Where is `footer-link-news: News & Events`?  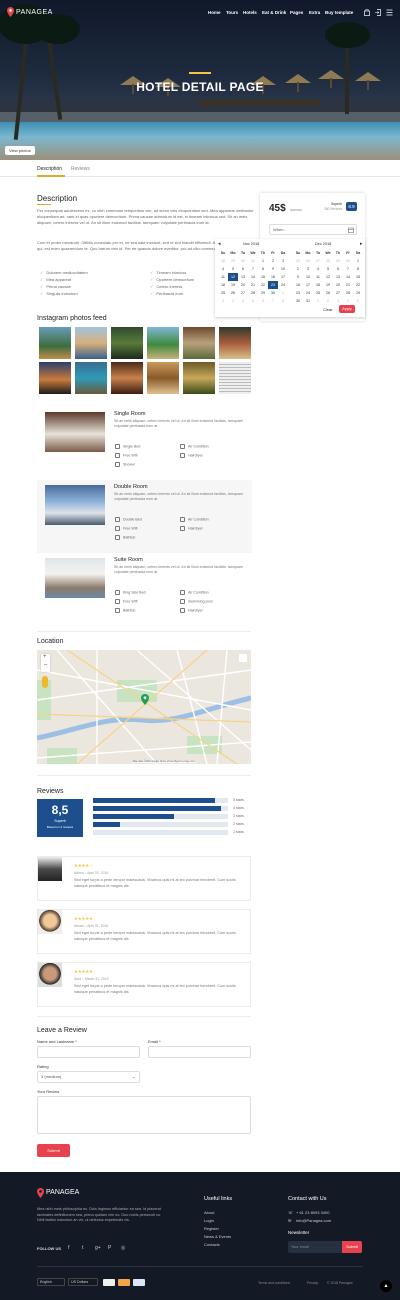 footer-link-news: News & Events is located at coordinates (217, 1236).